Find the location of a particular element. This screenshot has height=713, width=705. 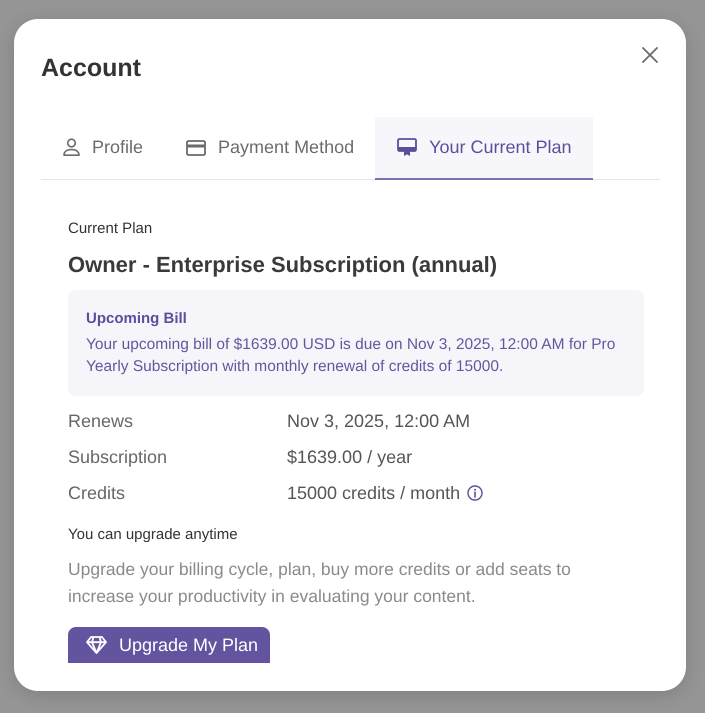

plan-name: Owner - Enterprise Subscription (annual) is located at coordinates (283, 265).